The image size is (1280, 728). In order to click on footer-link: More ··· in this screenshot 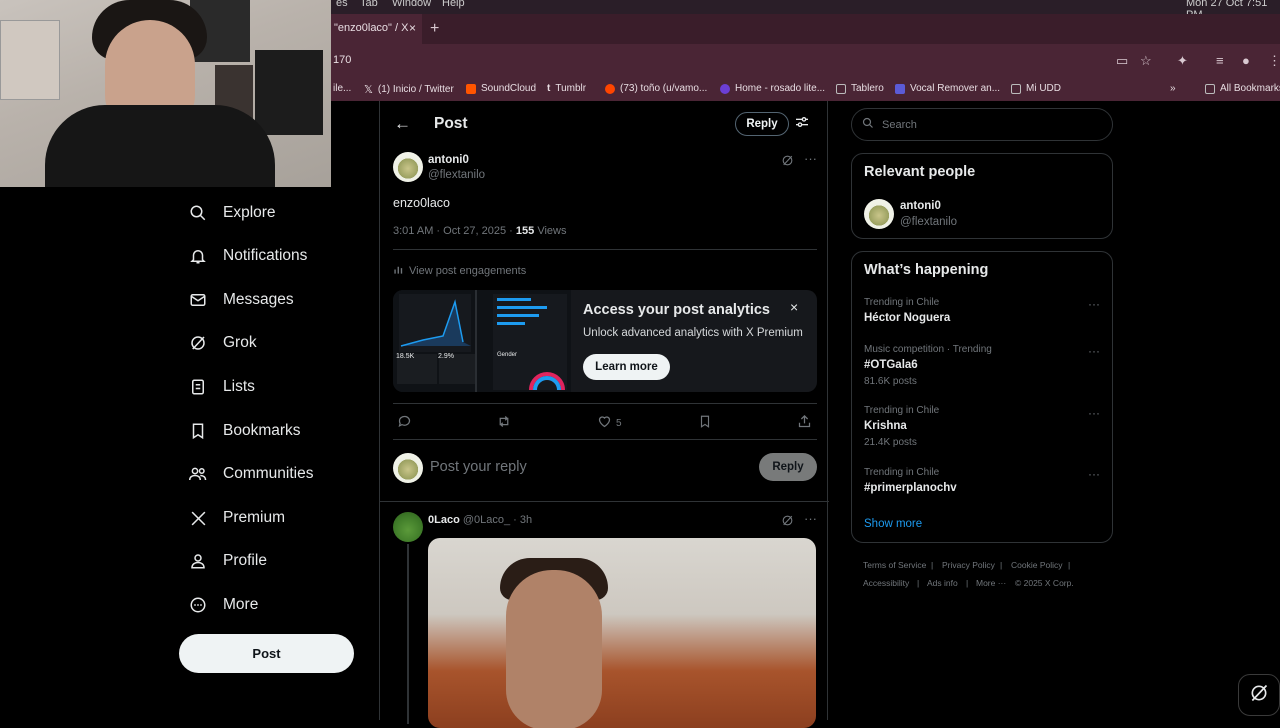, I will do `click(991, 583)`.